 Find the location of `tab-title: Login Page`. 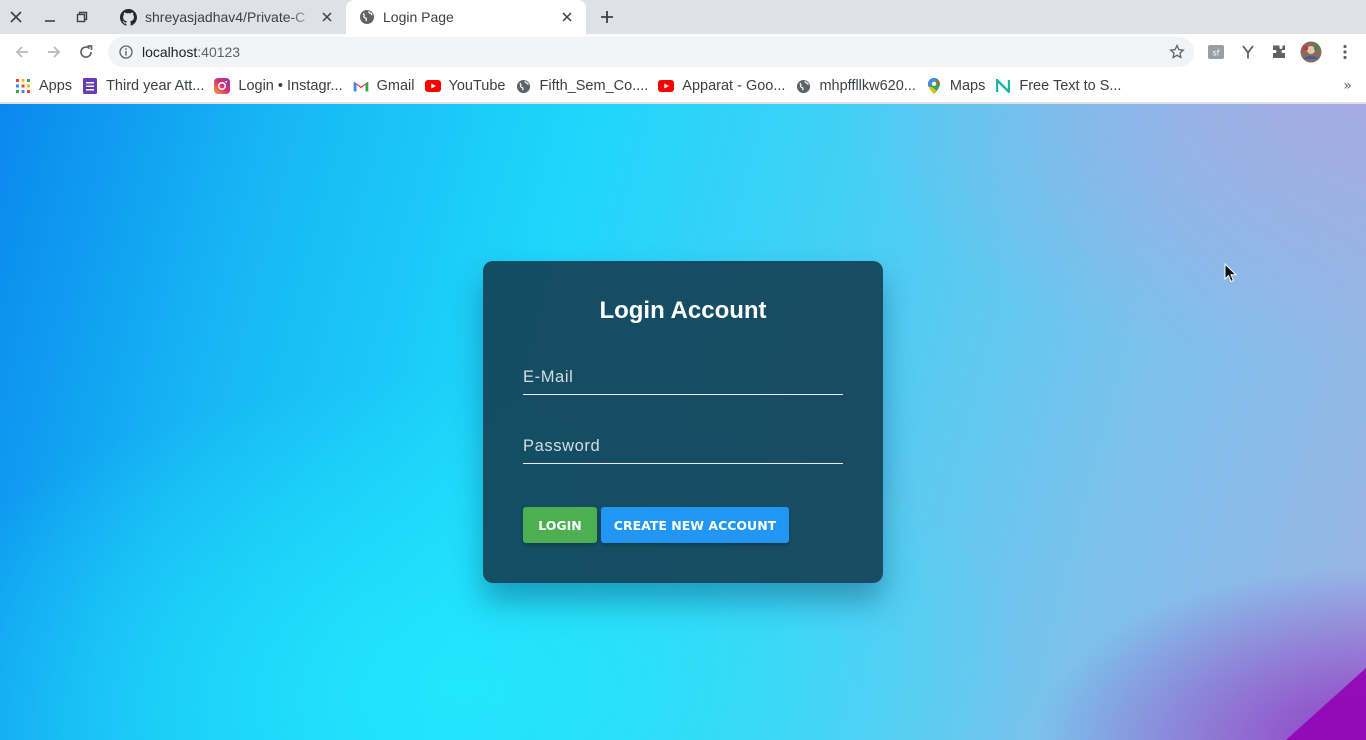

tab-title: Login Page is located at coordinates (418, 17).